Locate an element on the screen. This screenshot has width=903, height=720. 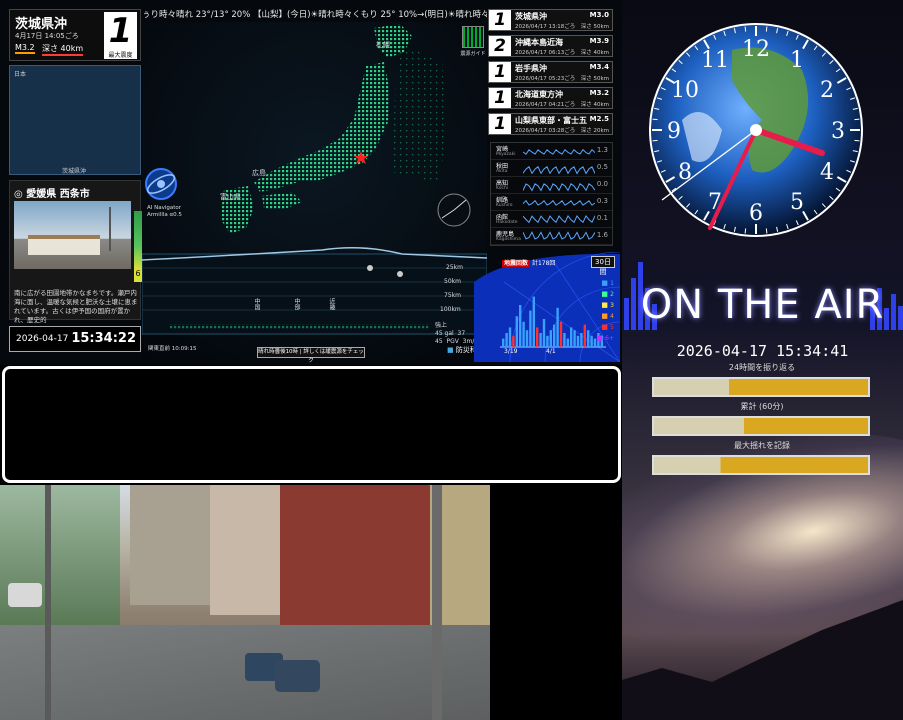
histogram-count: 計178回 is located at coordinates (543, 263).